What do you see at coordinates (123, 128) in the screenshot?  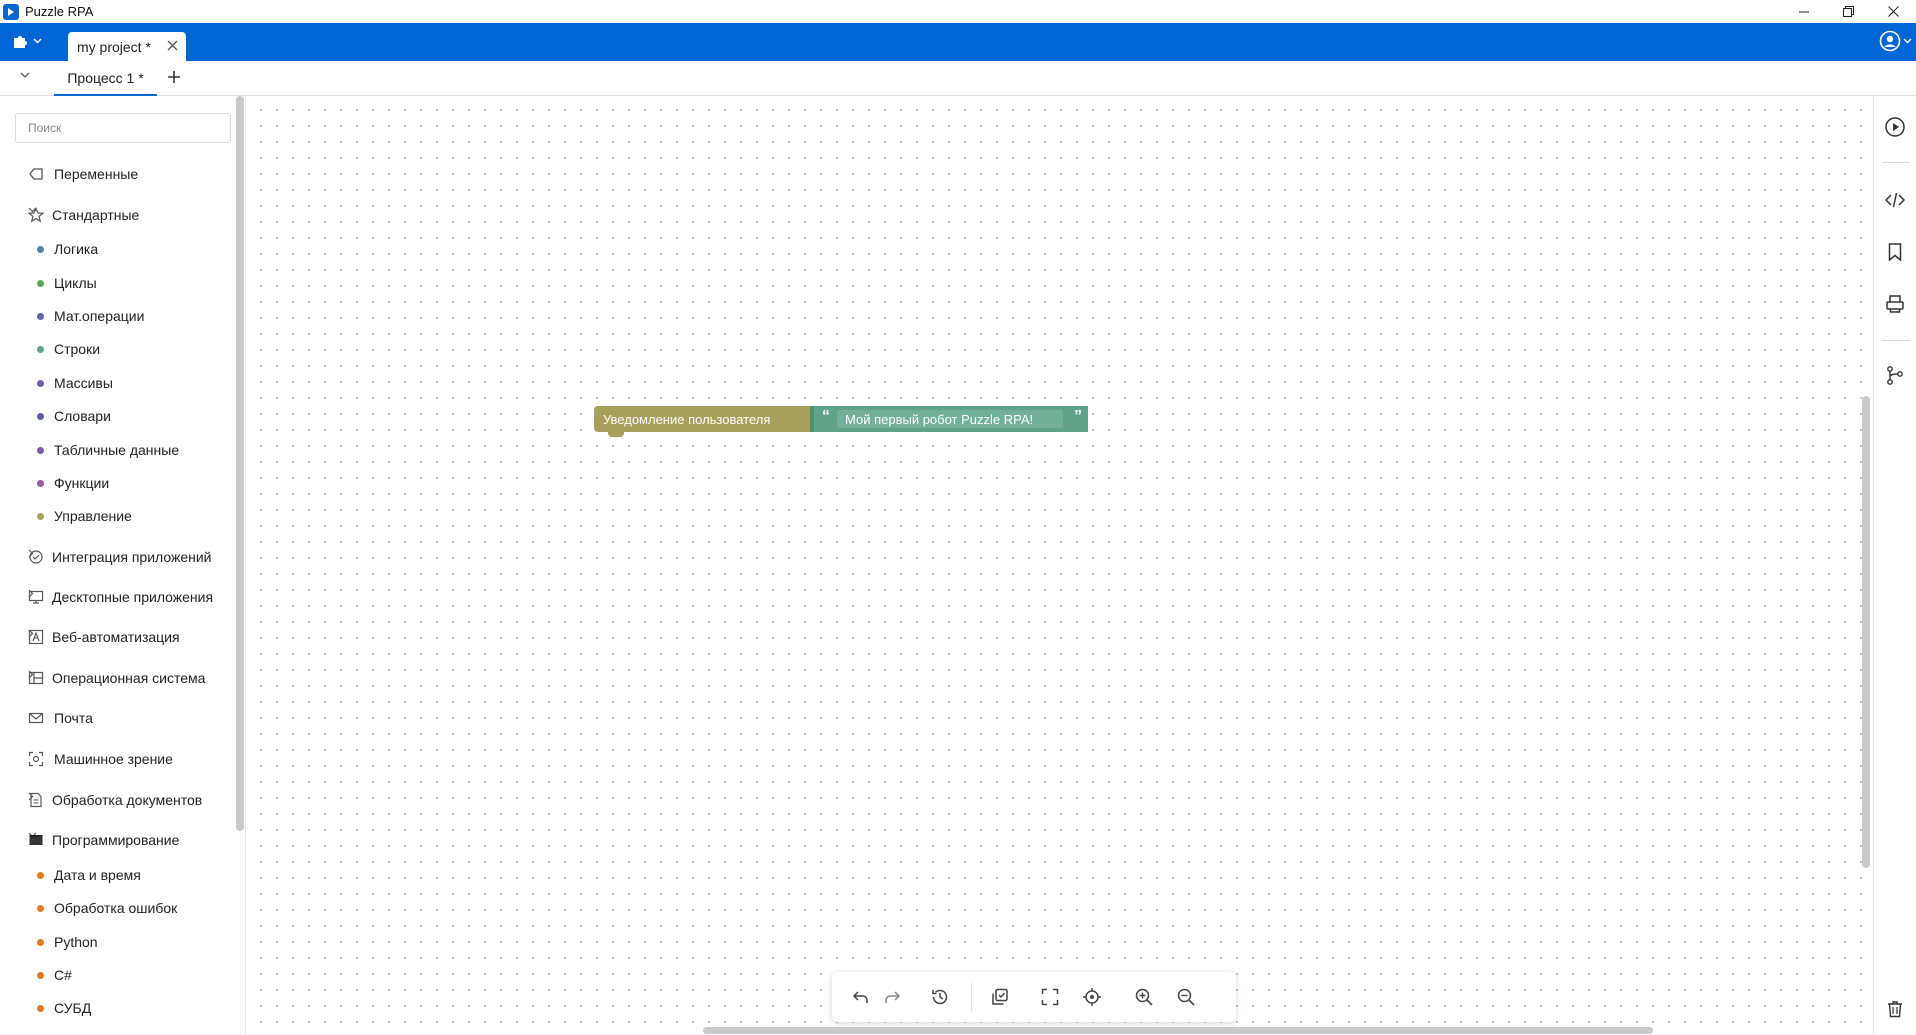 I see `search-input` at bounding box center [123, 128].